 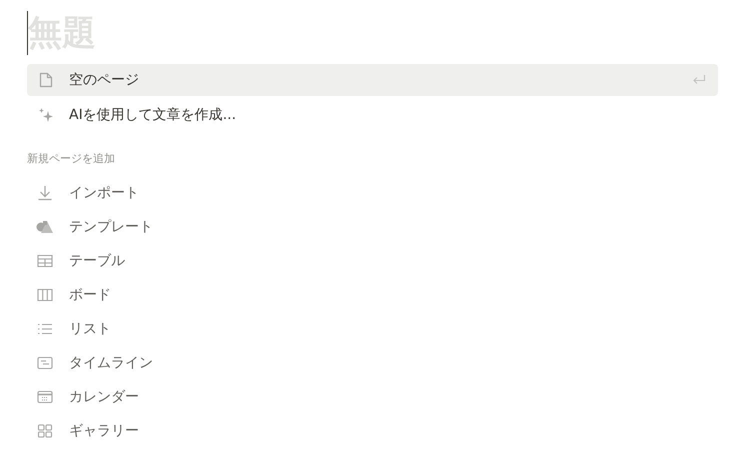 I want to click on download-icon, so click(x=45, y=193).